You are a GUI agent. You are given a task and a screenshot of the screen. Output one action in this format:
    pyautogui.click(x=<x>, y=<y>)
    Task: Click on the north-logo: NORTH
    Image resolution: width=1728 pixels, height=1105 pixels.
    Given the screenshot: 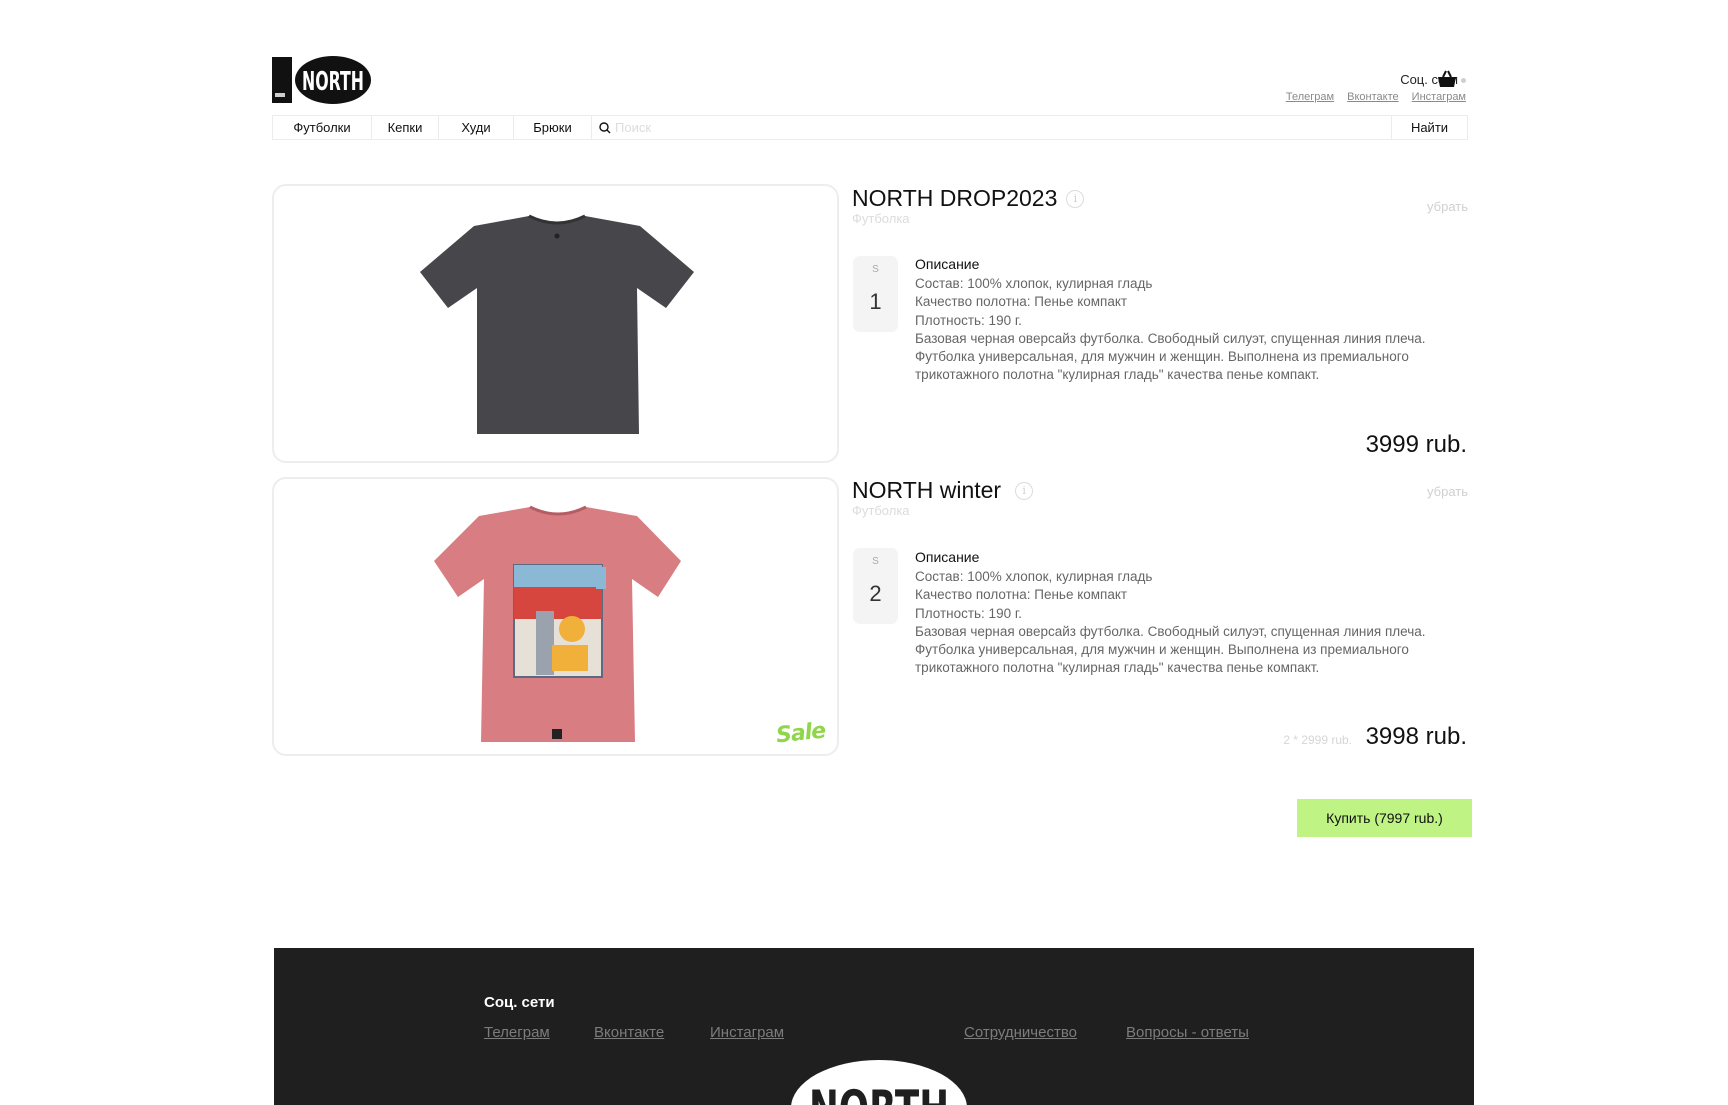 What is the action you would take?
    pyautogui.click(x=322, y=80)
    